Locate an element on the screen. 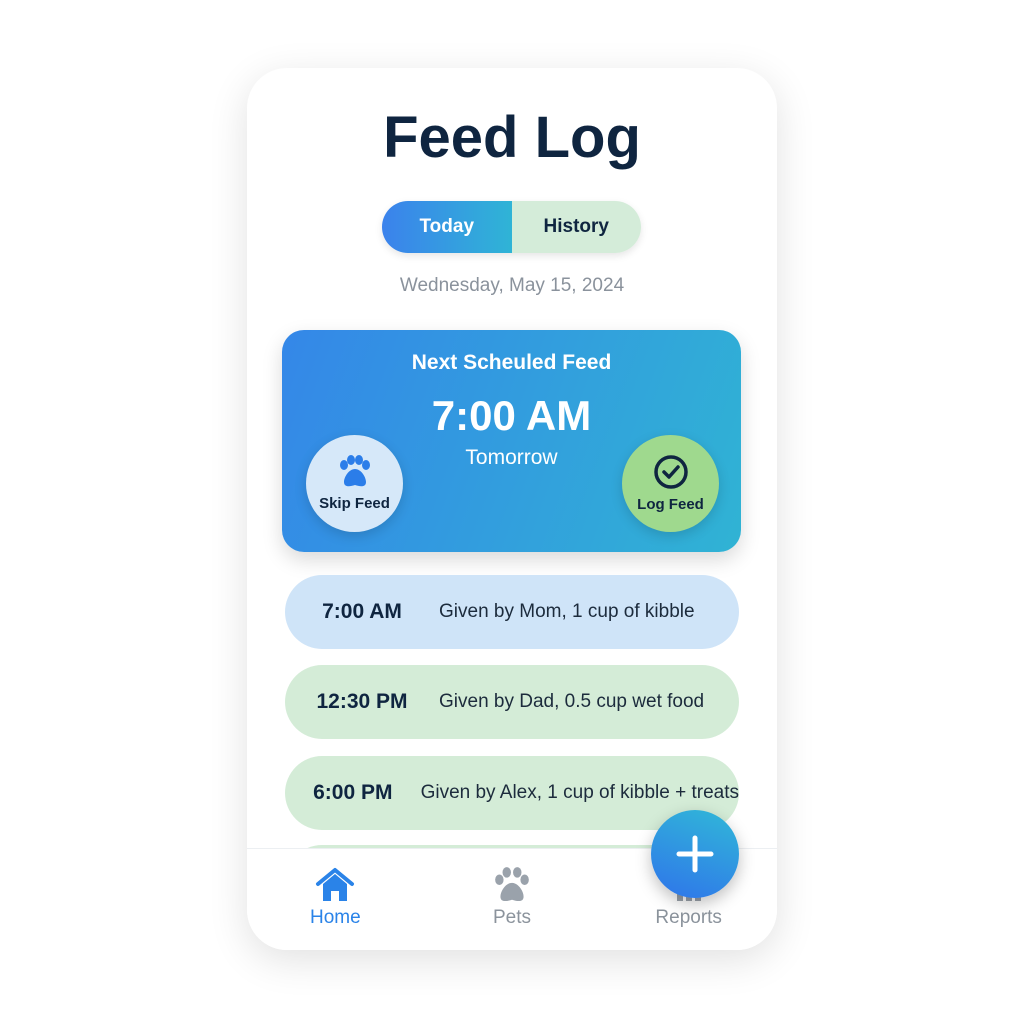  page-title: Feed Log is located at coordinates (512, 137).